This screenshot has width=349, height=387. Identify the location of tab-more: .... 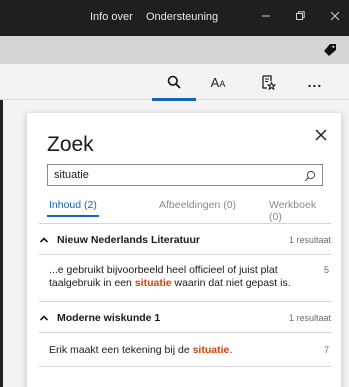
(315, 82).